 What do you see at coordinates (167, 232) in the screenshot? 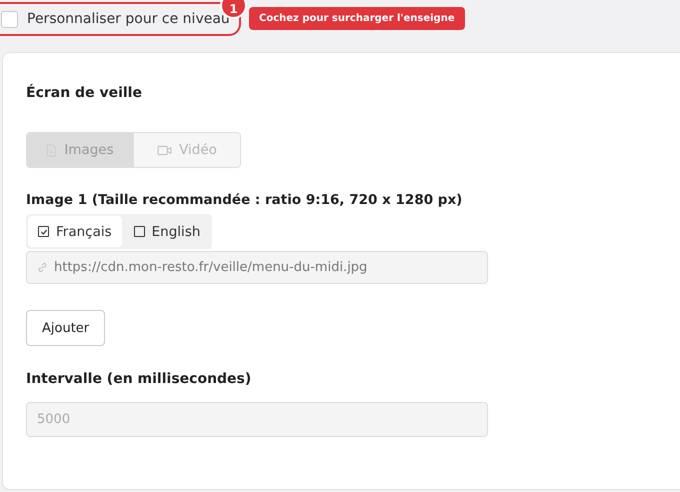
I see `language-tab: English` at bounding box center [167, 232].